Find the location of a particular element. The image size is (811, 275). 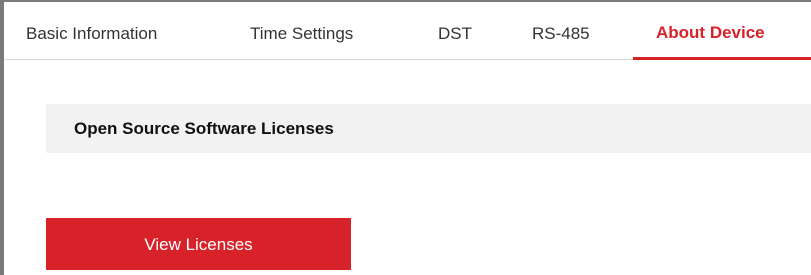

active-tab-indicator is located at coordinates (722, 58).